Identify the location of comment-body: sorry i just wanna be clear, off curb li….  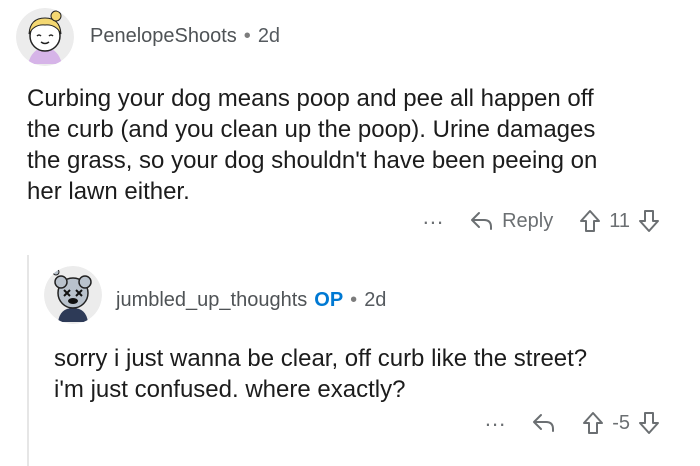
(320, 374).